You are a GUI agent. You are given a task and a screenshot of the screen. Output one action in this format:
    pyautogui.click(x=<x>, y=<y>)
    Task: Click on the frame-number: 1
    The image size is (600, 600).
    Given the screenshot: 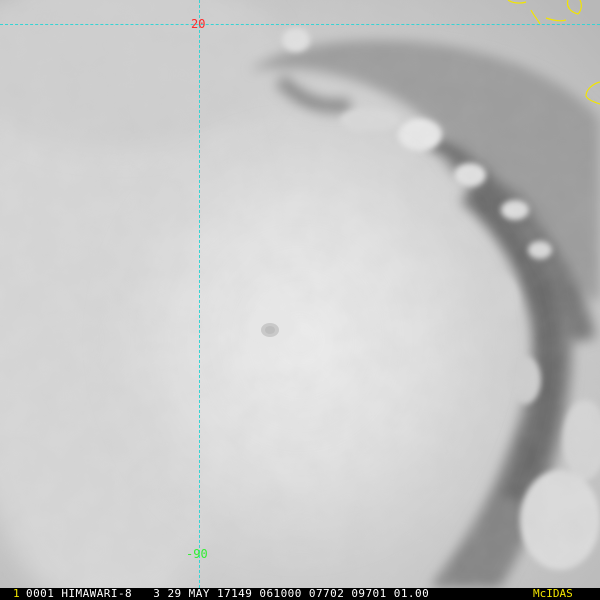 What is the action you would take?
    pyautogui.click(x=16, y=594)
    